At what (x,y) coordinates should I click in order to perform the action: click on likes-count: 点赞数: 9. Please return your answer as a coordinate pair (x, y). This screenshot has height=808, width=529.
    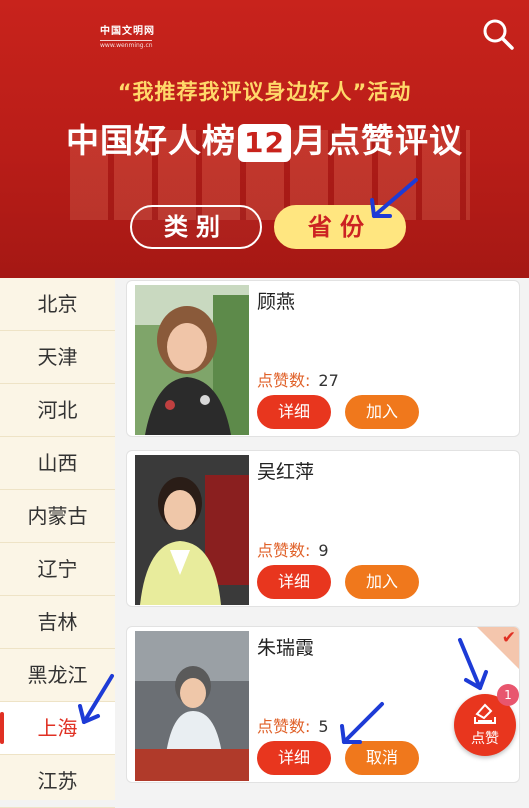
    Looking at the image, I should click on (293, 549).